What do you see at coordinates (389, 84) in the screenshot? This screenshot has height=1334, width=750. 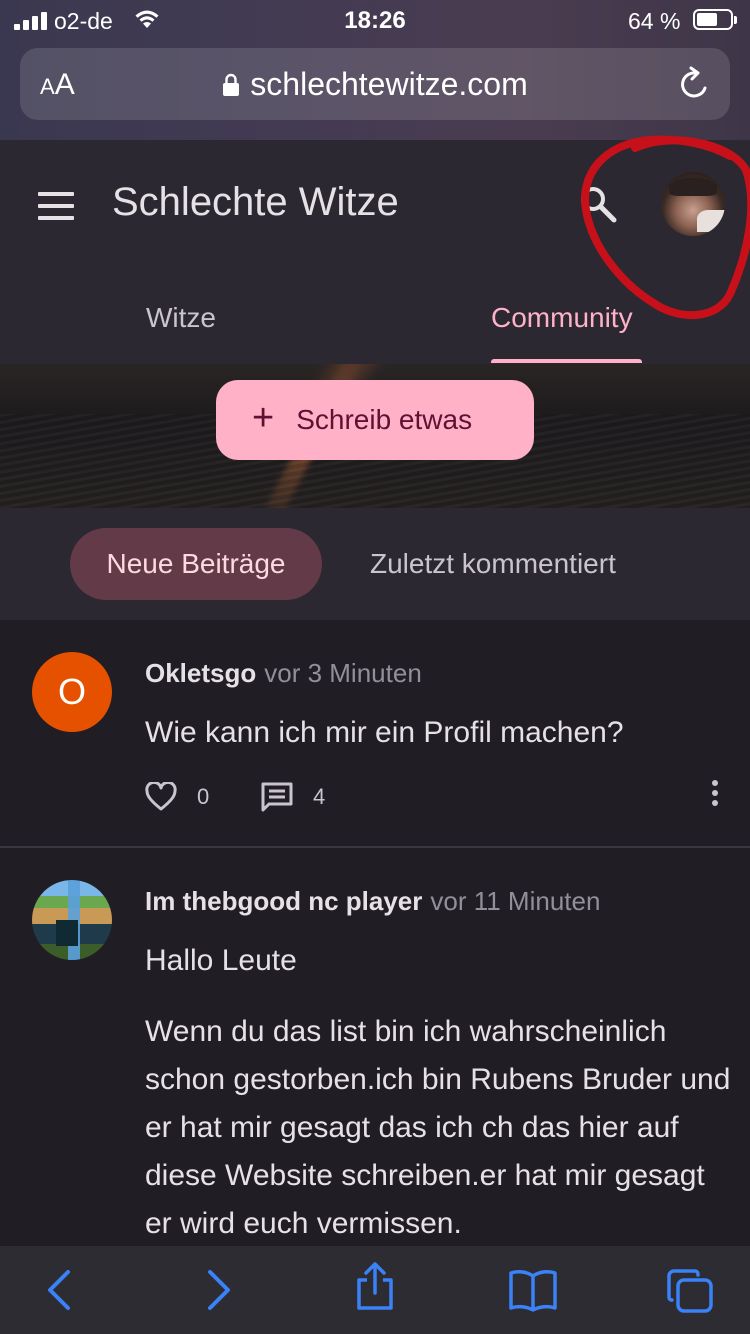 I see `url-text: schlechtewitze.com` at bounding box center [389, 84].